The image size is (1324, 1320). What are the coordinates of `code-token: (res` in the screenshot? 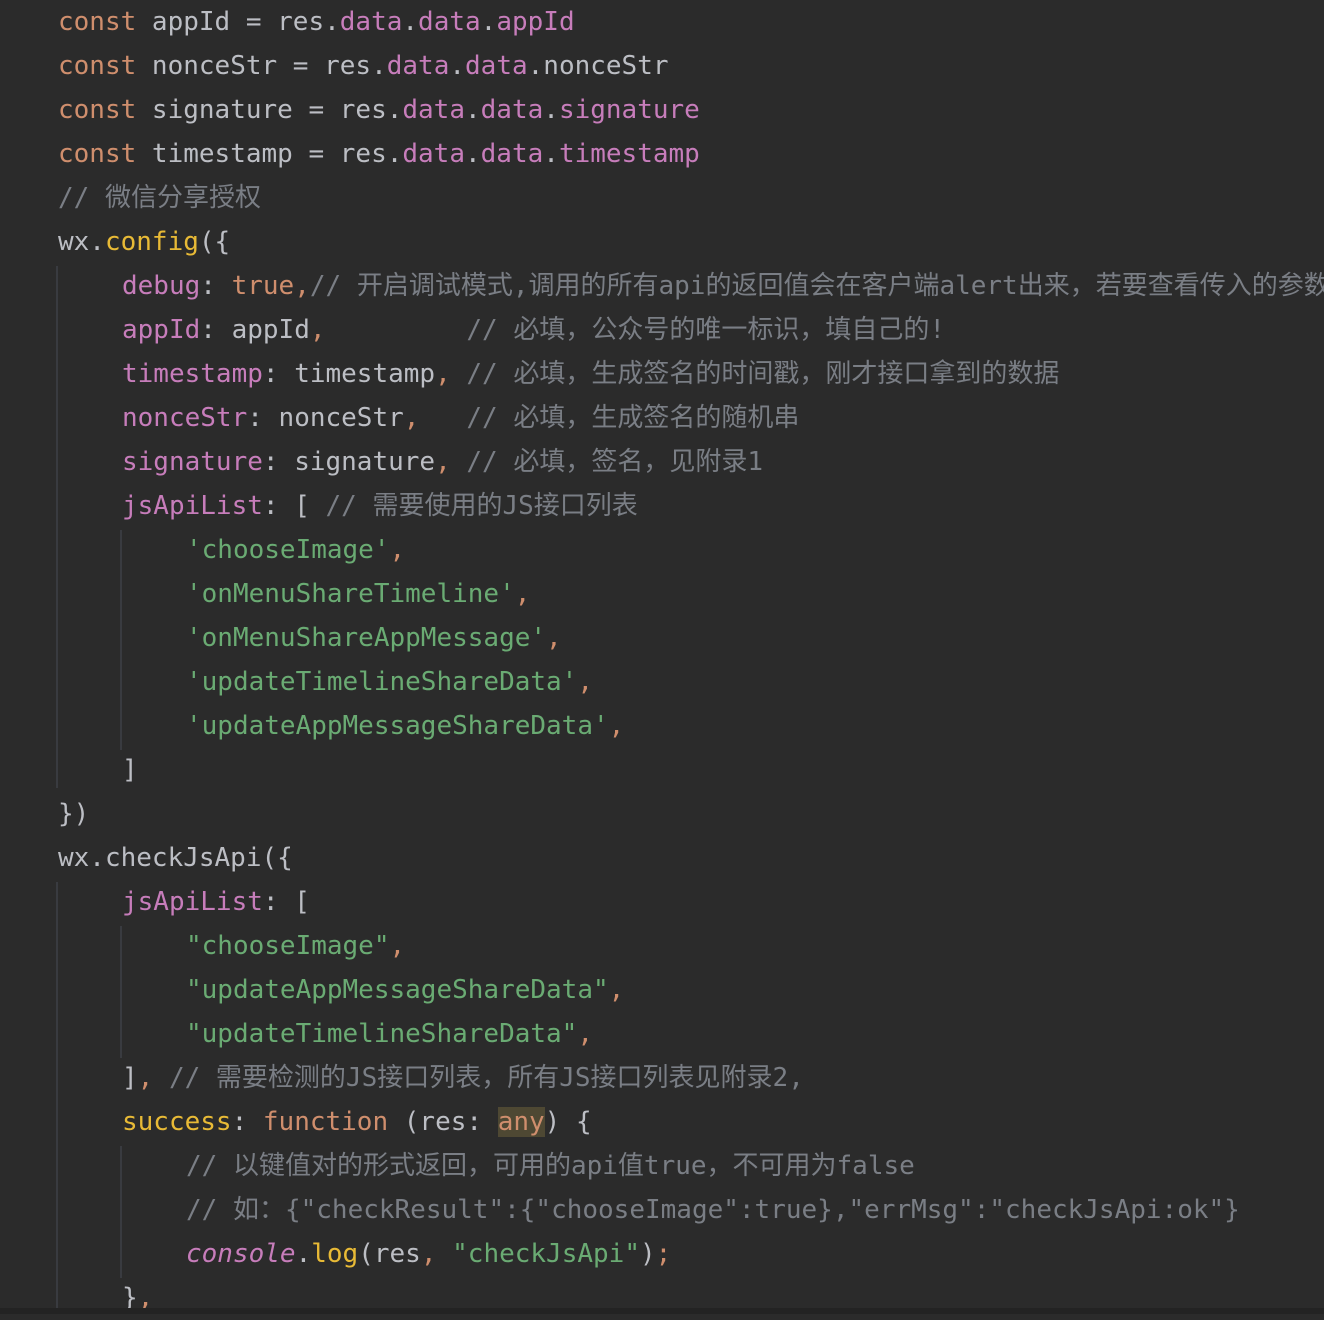 It's located at (389, 1254).